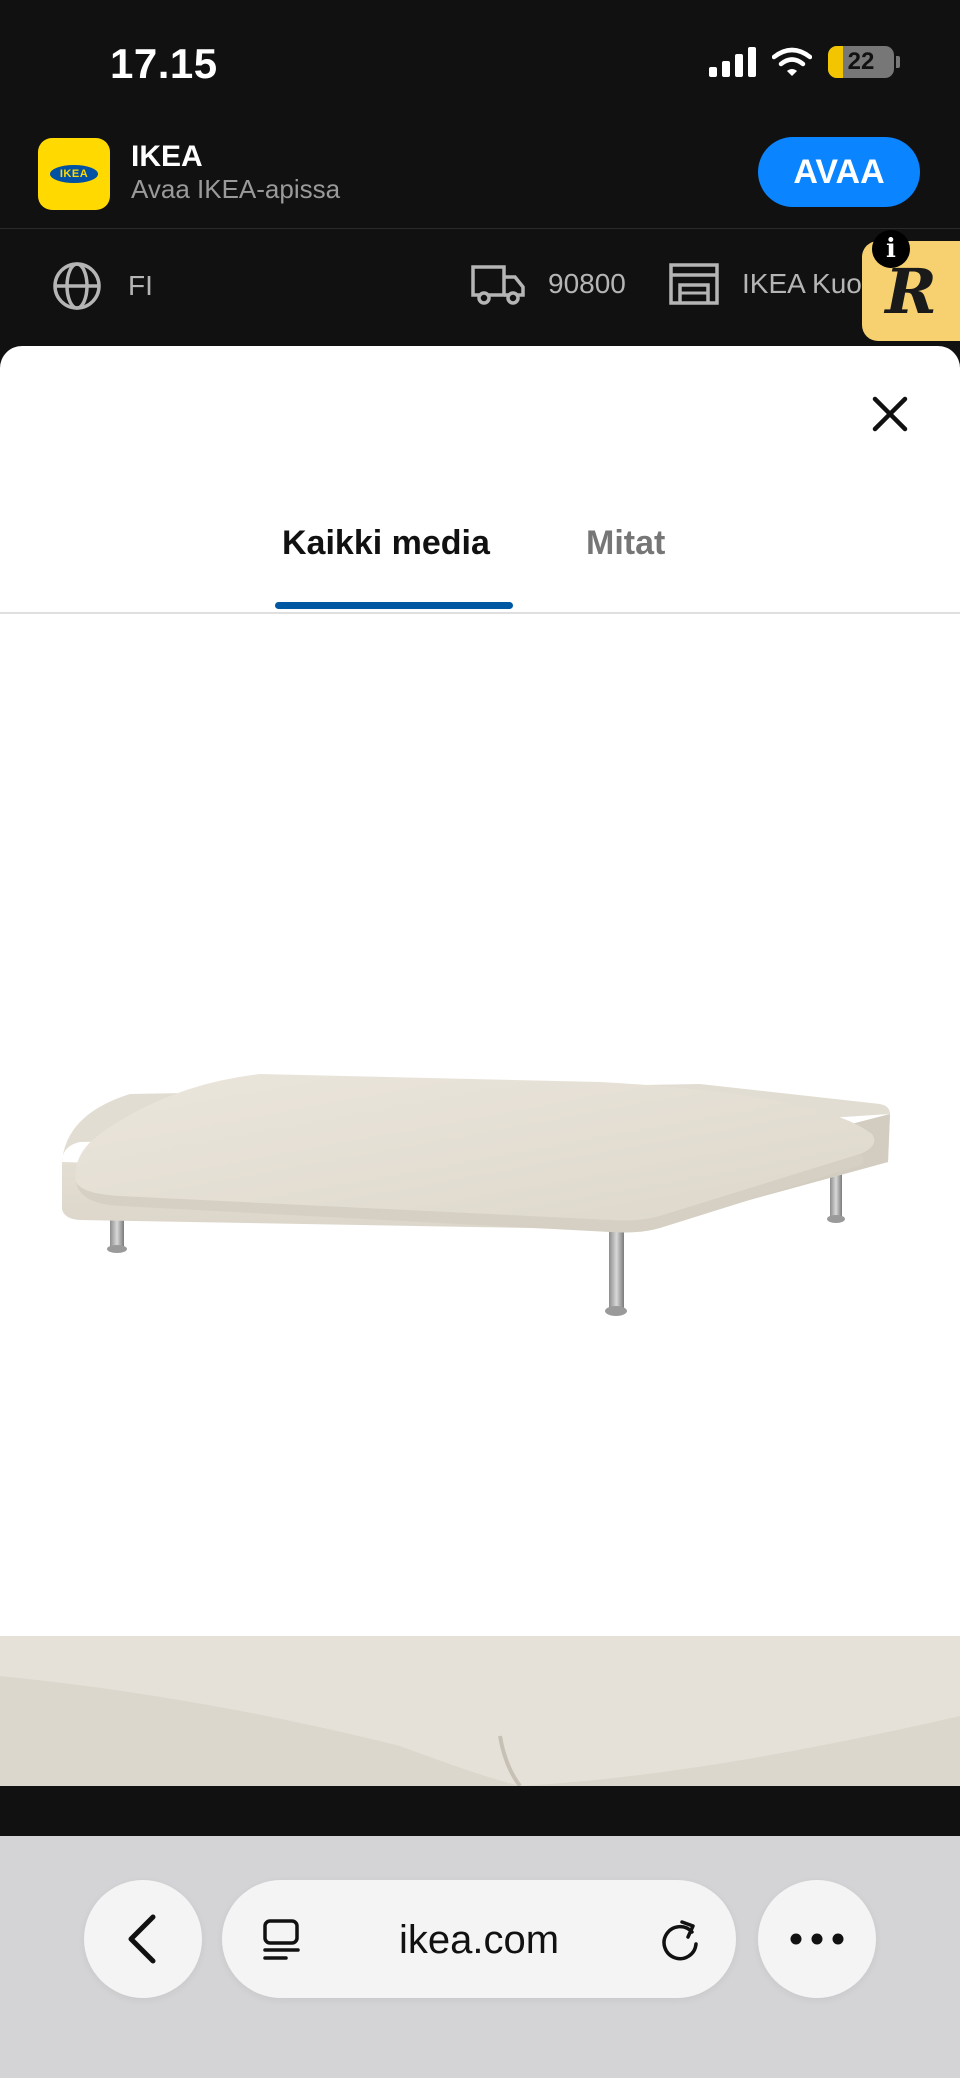 The height and width of the screenshot is (2078, 960). What do you see at coordinates (839, 172) in the screenshot?
I see `open-app-button: AVAA` at bounding box center [839, 172].